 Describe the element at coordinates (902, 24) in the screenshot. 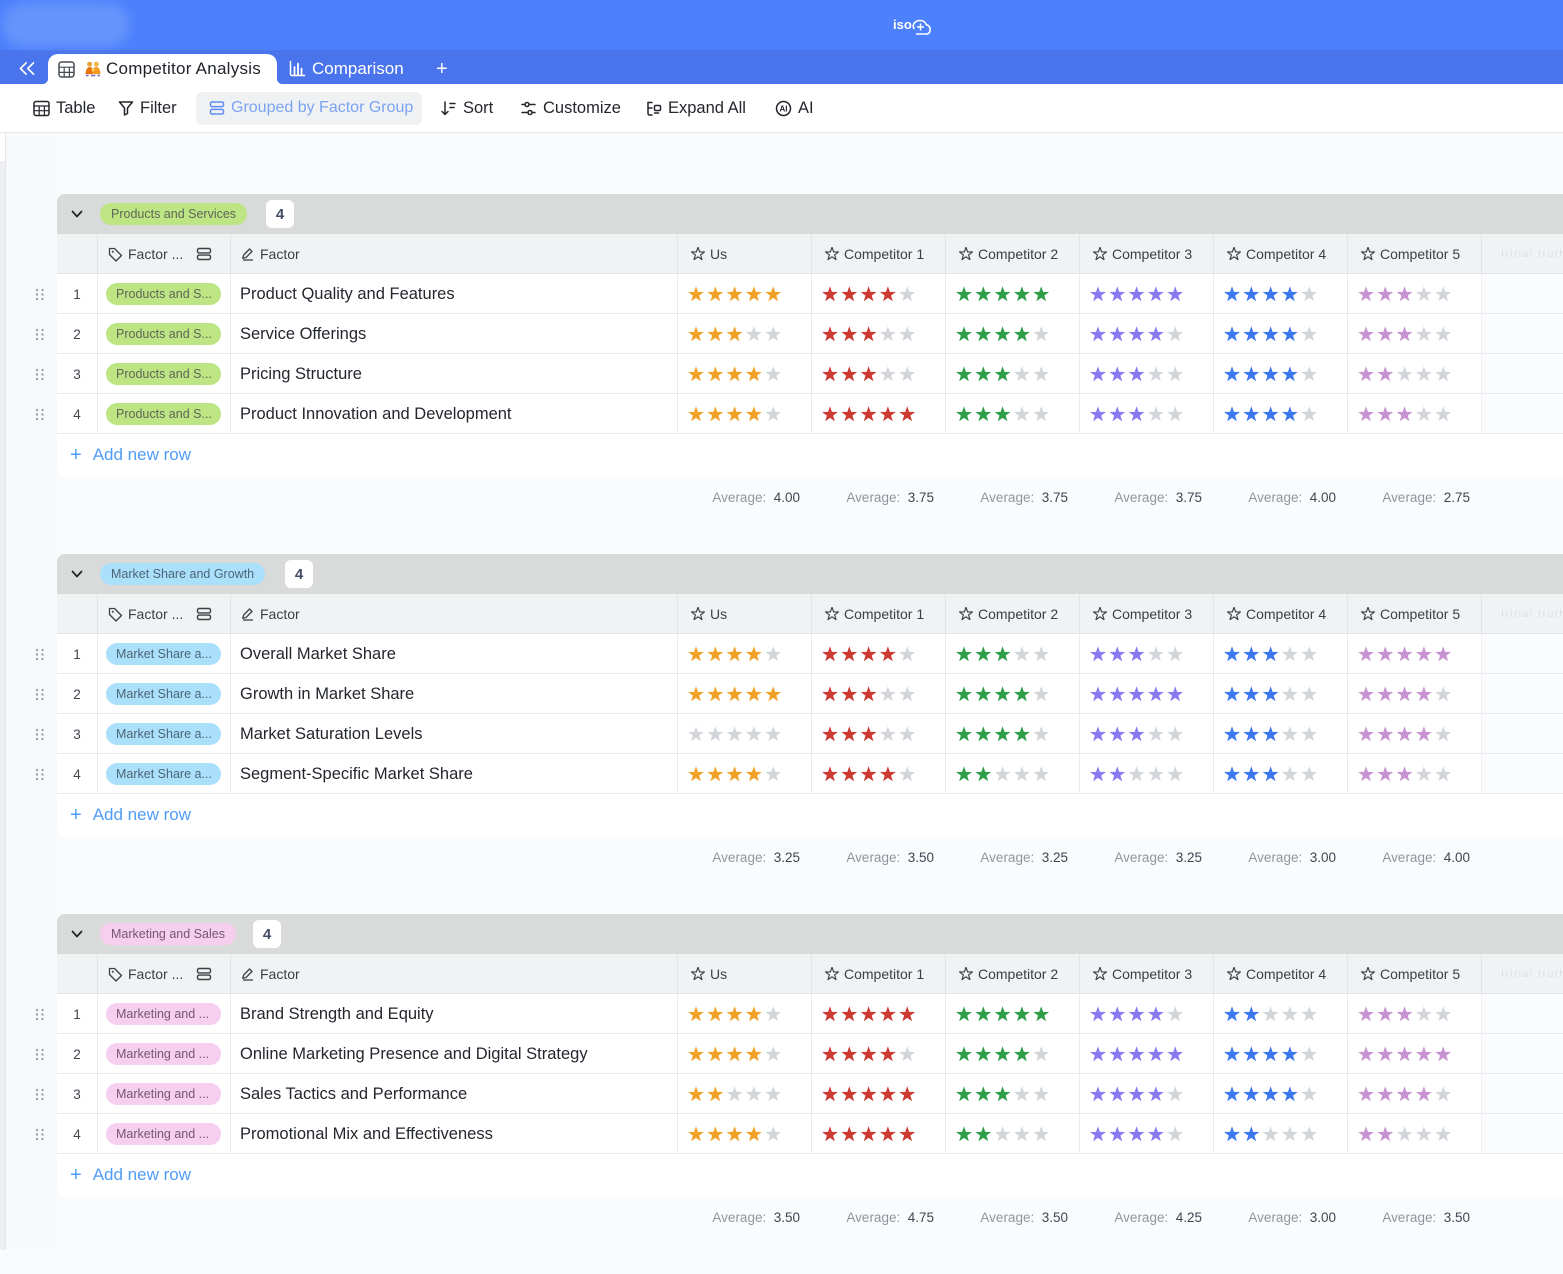

I see `svg-text: iso` at that location.